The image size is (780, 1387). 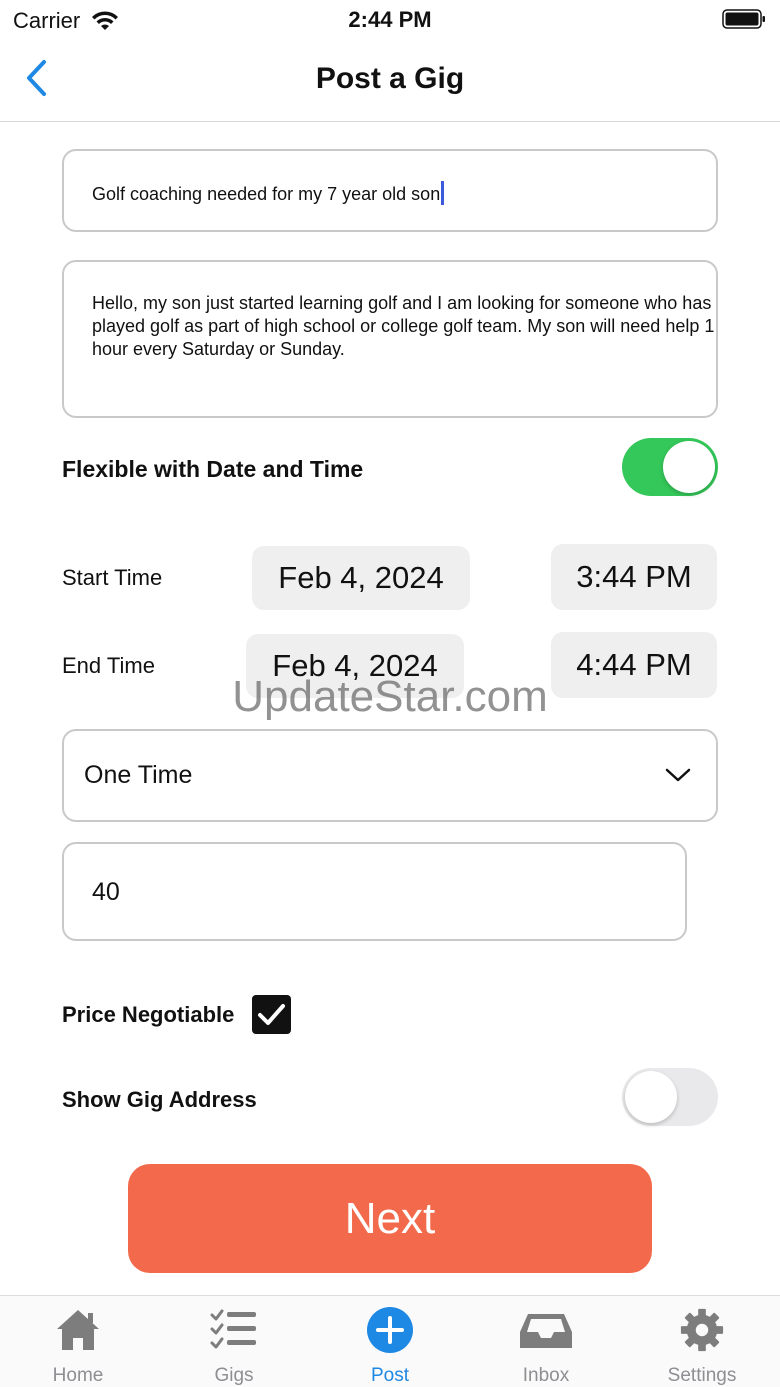 I want to click on price-negotiable-checkbox, so click(x=271, y=1014).